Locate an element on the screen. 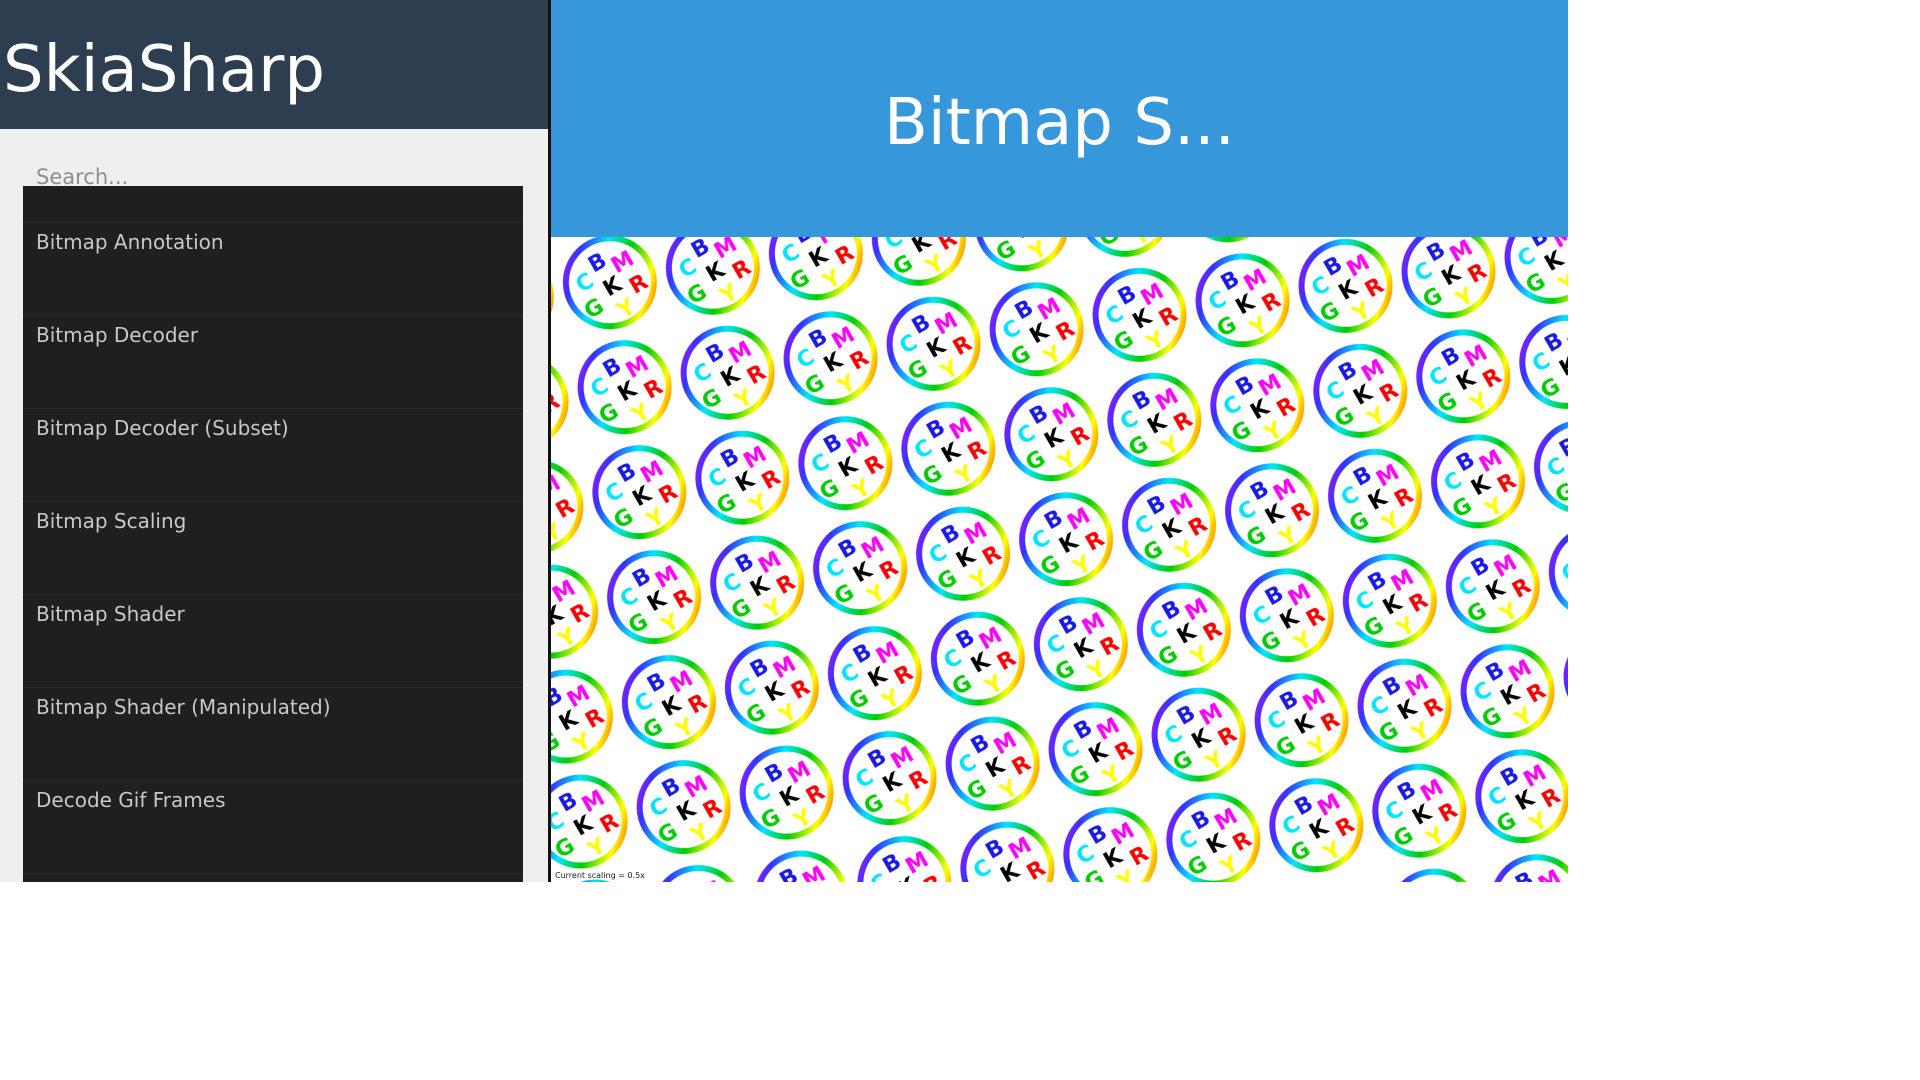  list-item-label: Decode Gif Frames is located at coordinates (131, 800).